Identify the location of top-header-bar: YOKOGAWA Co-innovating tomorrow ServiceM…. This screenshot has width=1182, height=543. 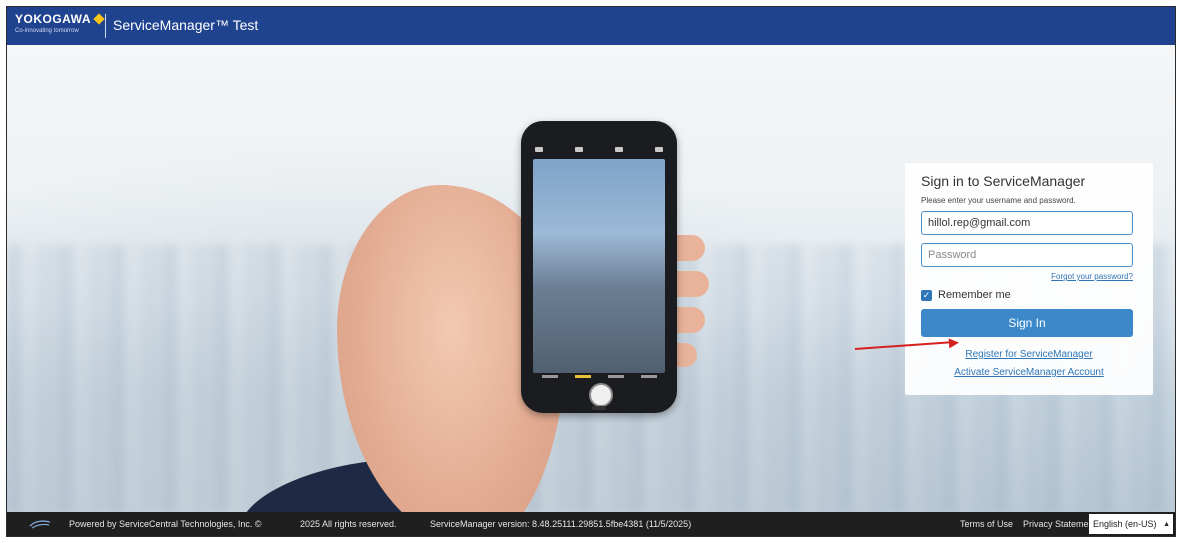
(591, 26).